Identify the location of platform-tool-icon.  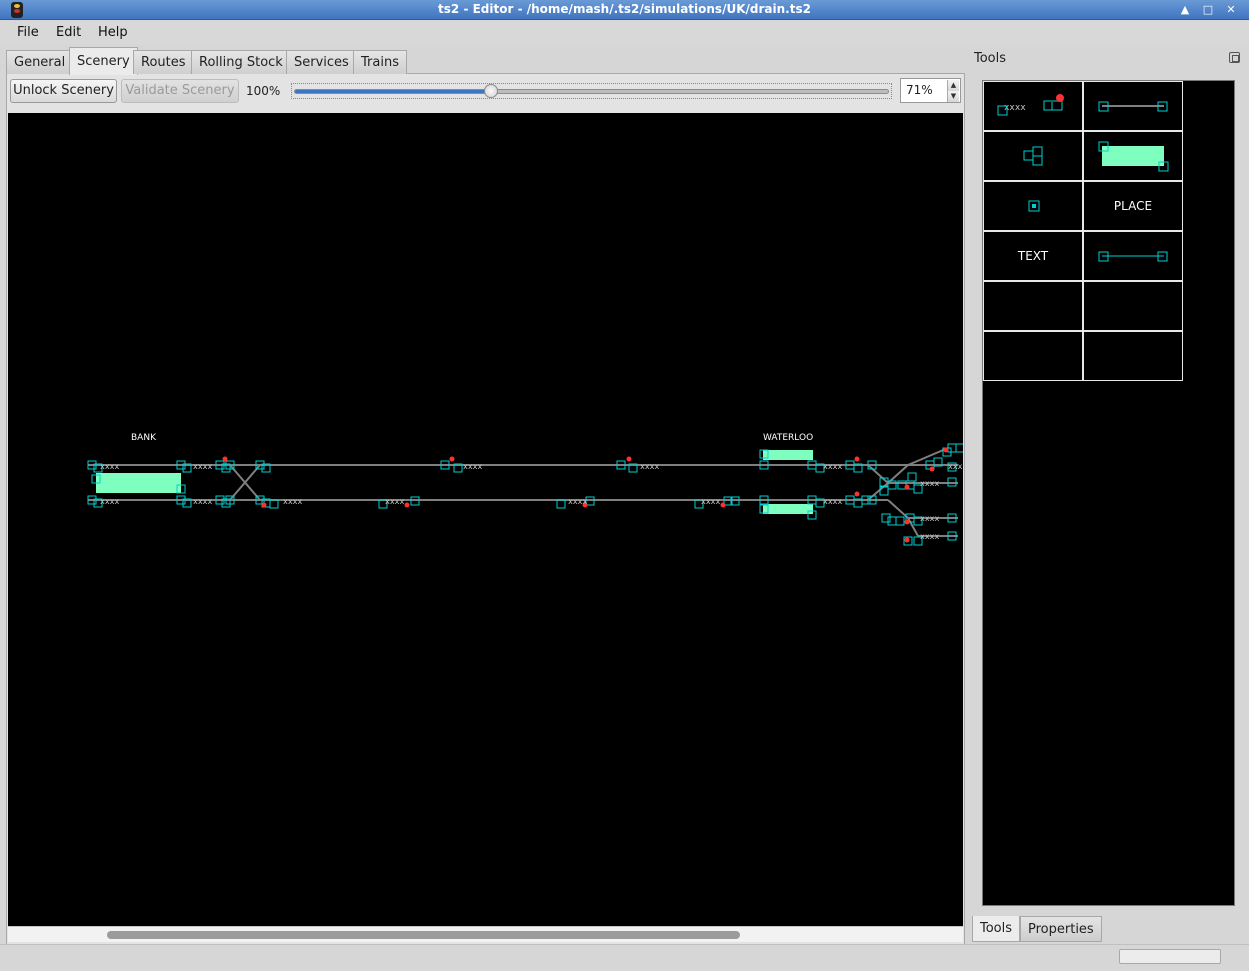
(1133, 156).